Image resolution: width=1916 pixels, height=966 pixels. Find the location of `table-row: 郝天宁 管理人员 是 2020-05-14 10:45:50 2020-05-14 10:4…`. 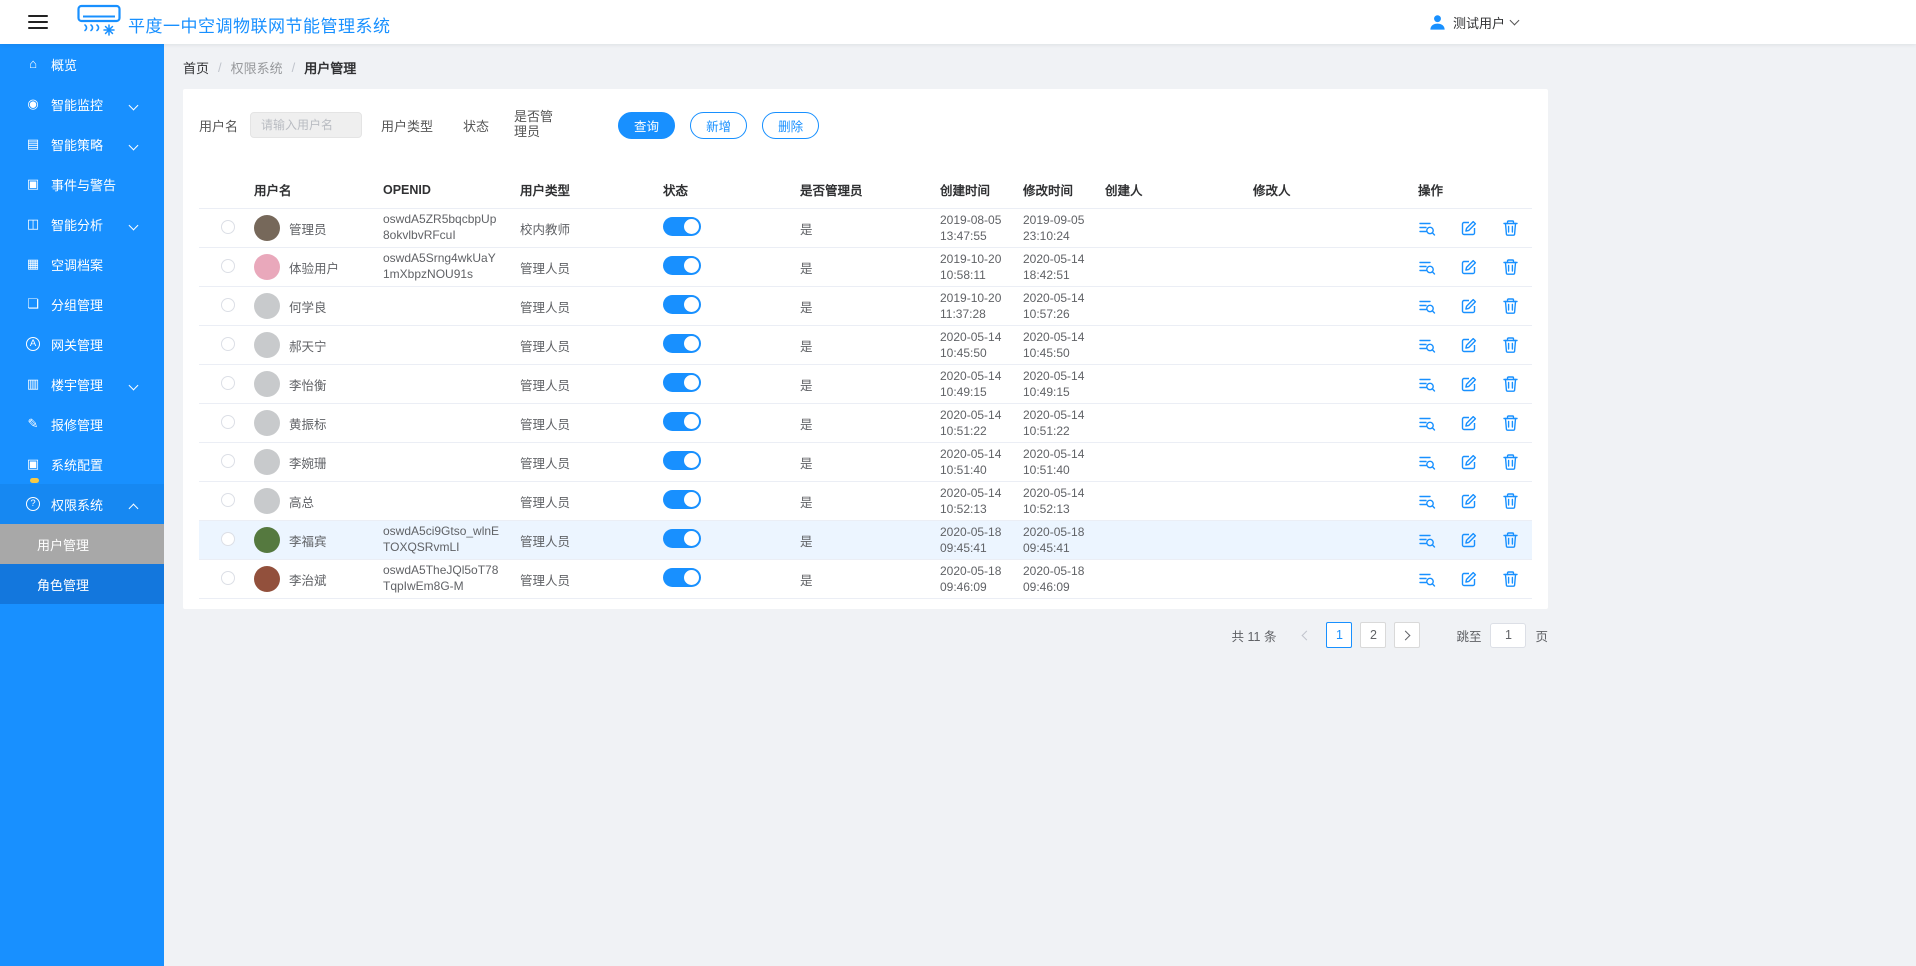

table-row: 郝天宁 管理人员 是 2020-05-14 10:45:50 2020-05-14 10:4… is located at coordinates (865, 345).